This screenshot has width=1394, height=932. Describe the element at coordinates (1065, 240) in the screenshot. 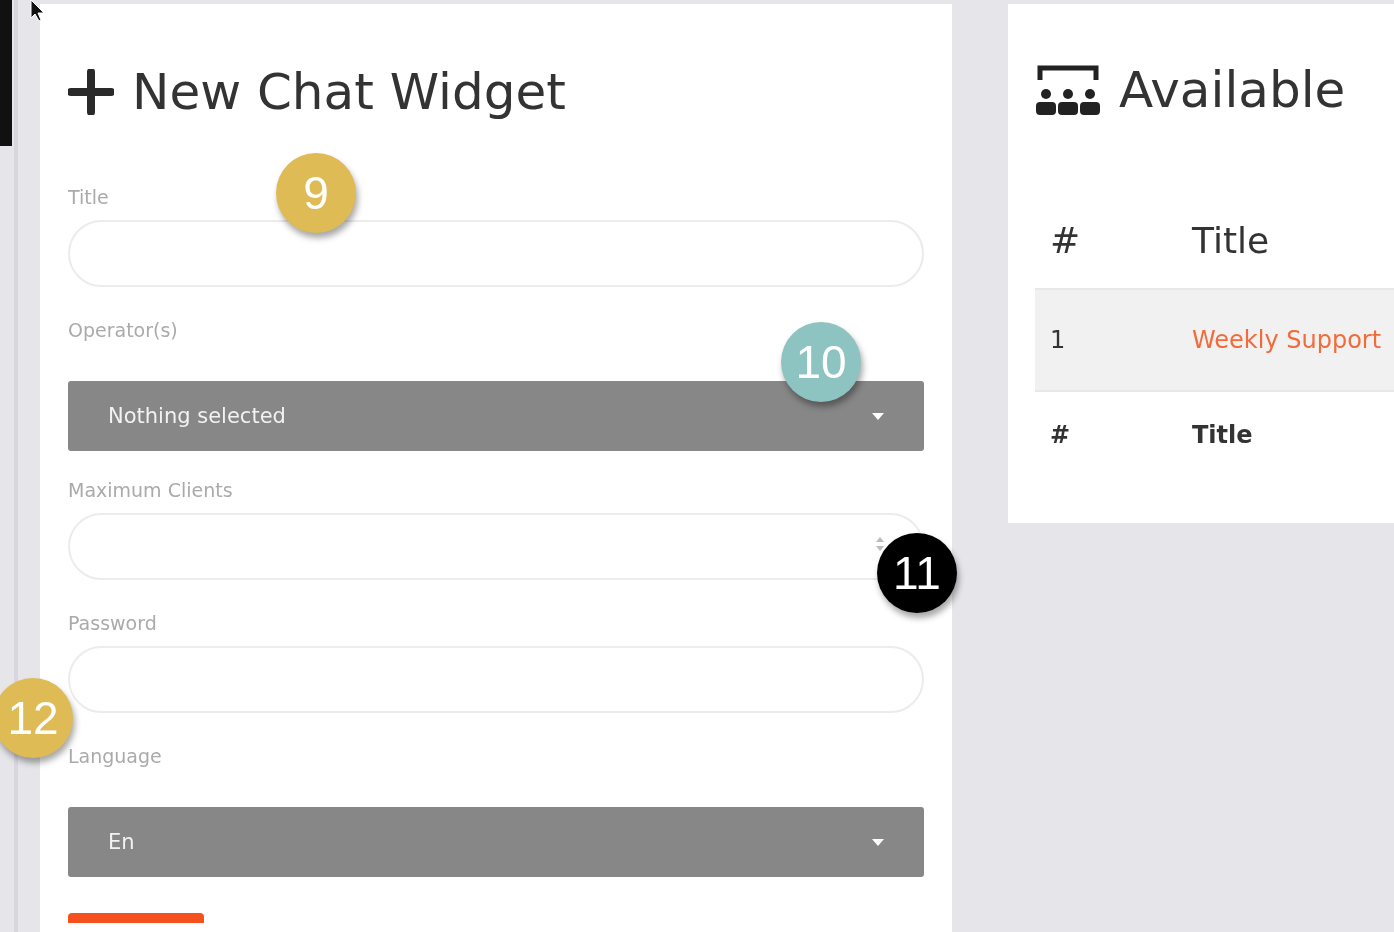

I see `column-header: #` at that location.